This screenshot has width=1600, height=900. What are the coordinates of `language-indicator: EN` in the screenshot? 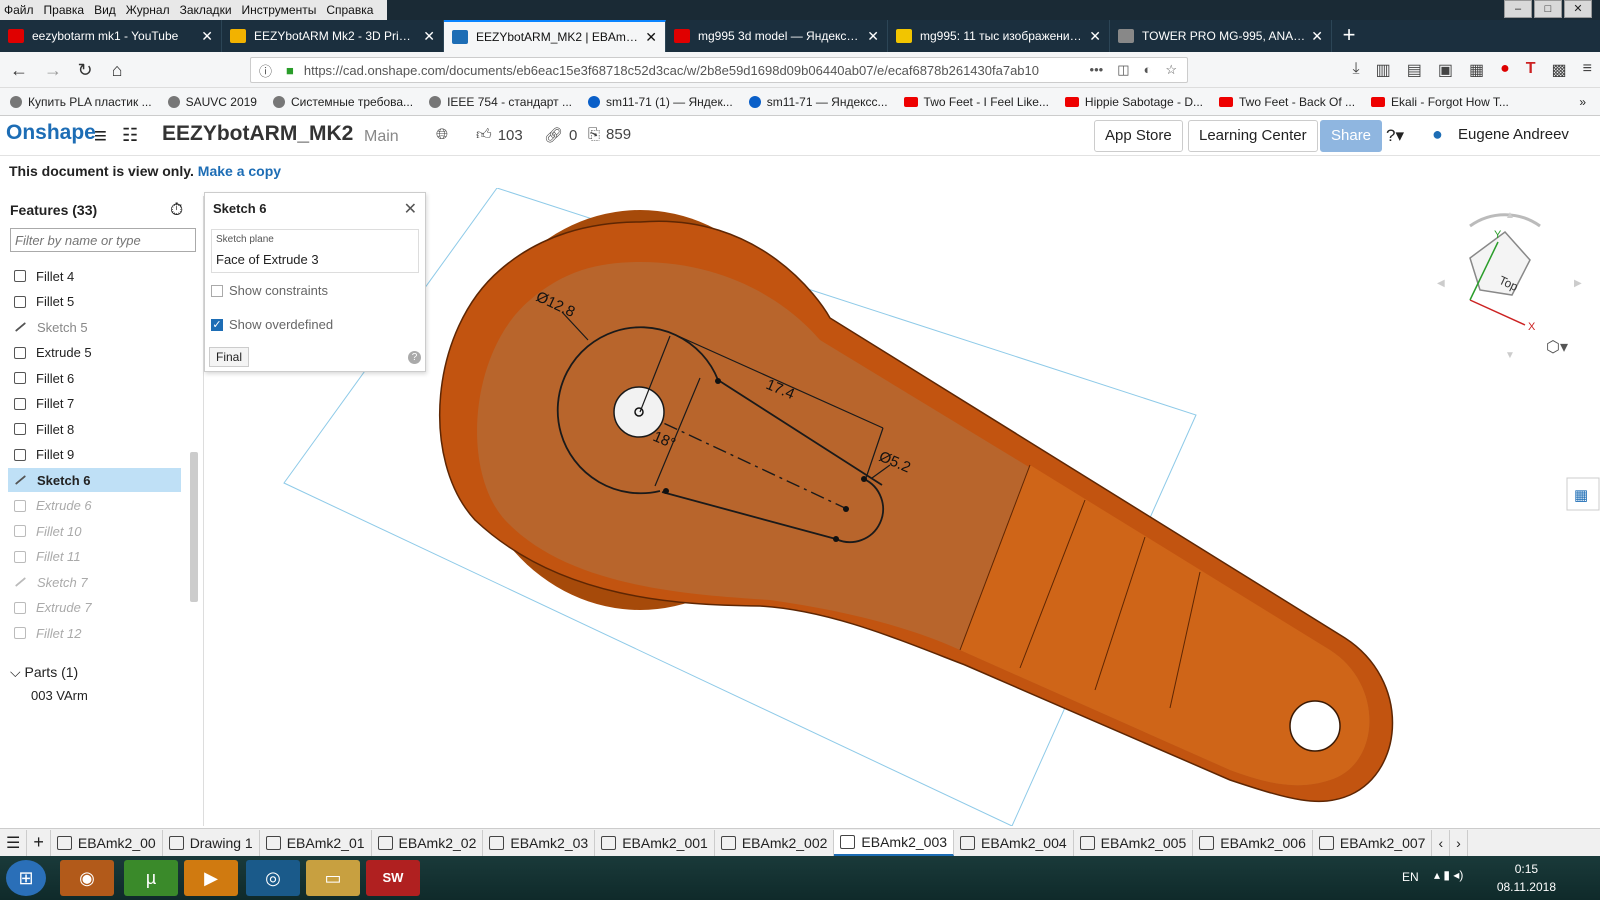 It's located at (1410, 877).